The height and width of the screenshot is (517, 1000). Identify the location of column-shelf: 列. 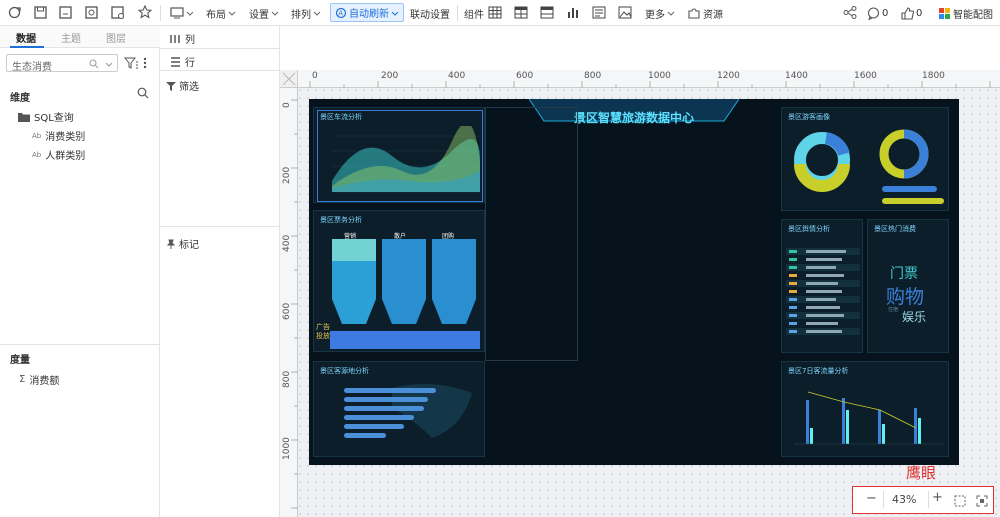
(182, 38).